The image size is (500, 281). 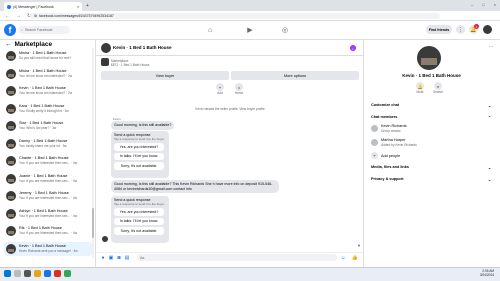 What do you see at coordinates (27, 273) in the screenshot?
I see `task-view-icon` at bounding box center [27, 273].